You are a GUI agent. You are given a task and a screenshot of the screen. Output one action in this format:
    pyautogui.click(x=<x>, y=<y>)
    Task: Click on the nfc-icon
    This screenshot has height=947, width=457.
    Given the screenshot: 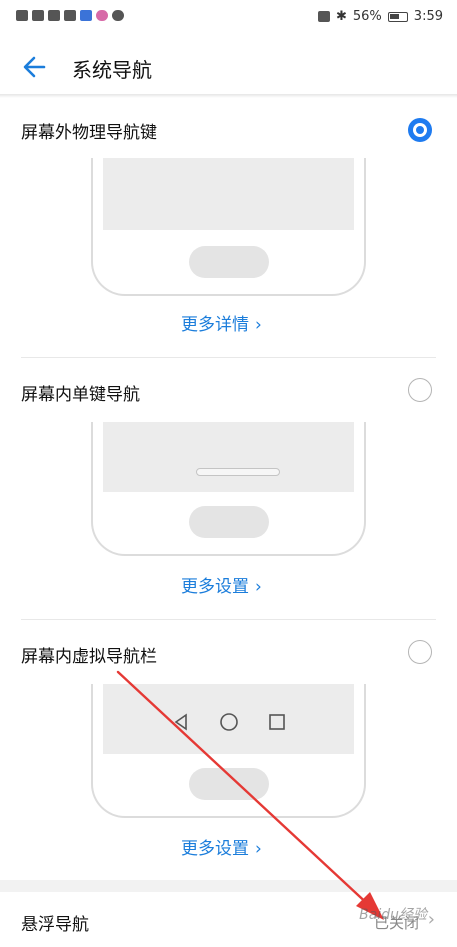 What is the action you would take?
    pyautogui.click(x=323, y=16)
    